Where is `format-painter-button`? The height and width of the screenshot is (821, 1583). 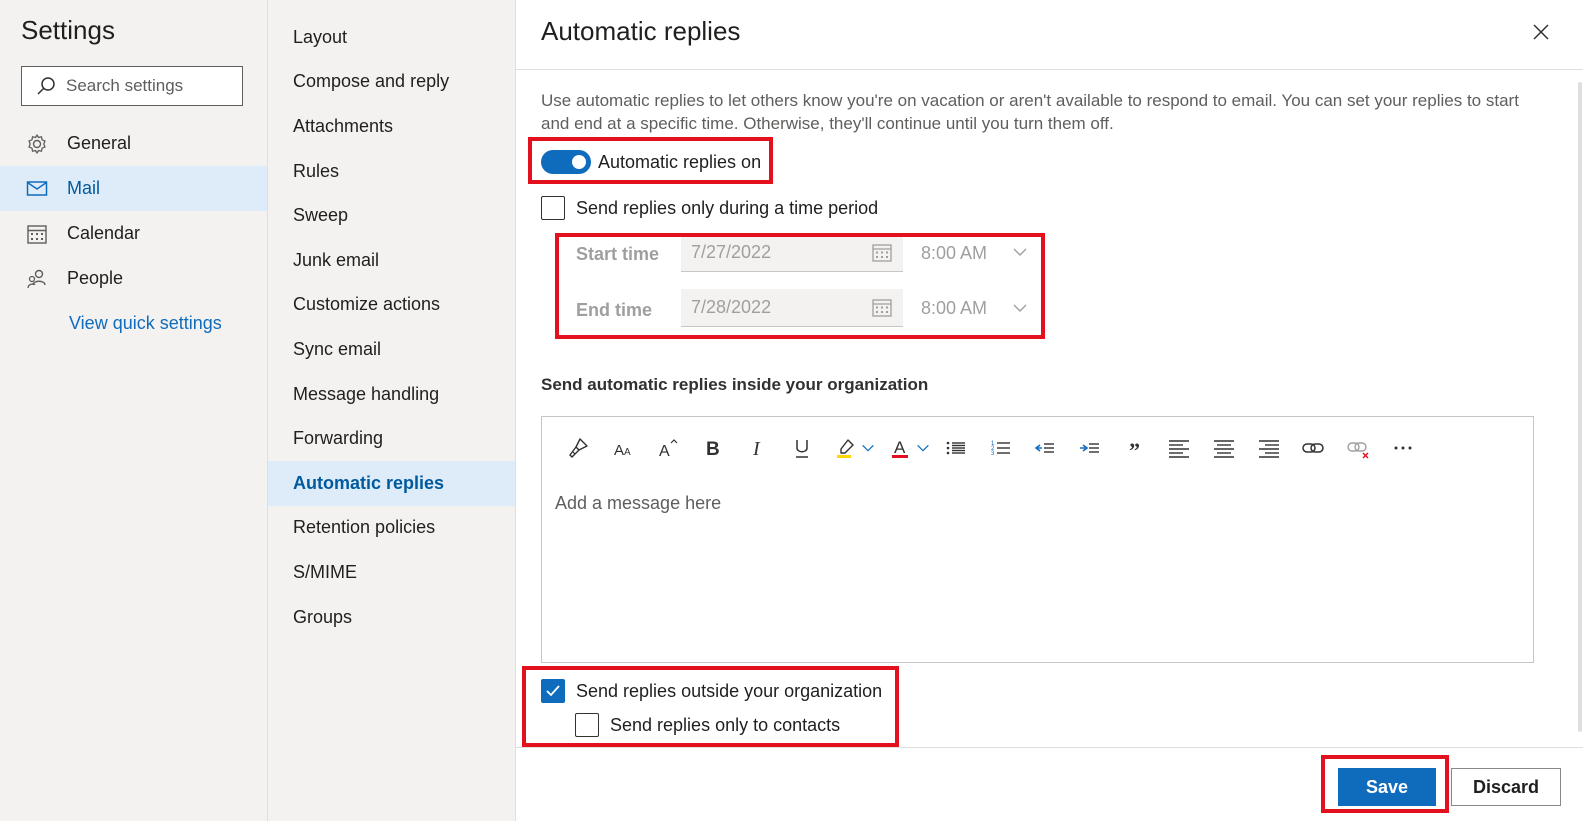 format-painter-button is located at coordinates (578, 448).